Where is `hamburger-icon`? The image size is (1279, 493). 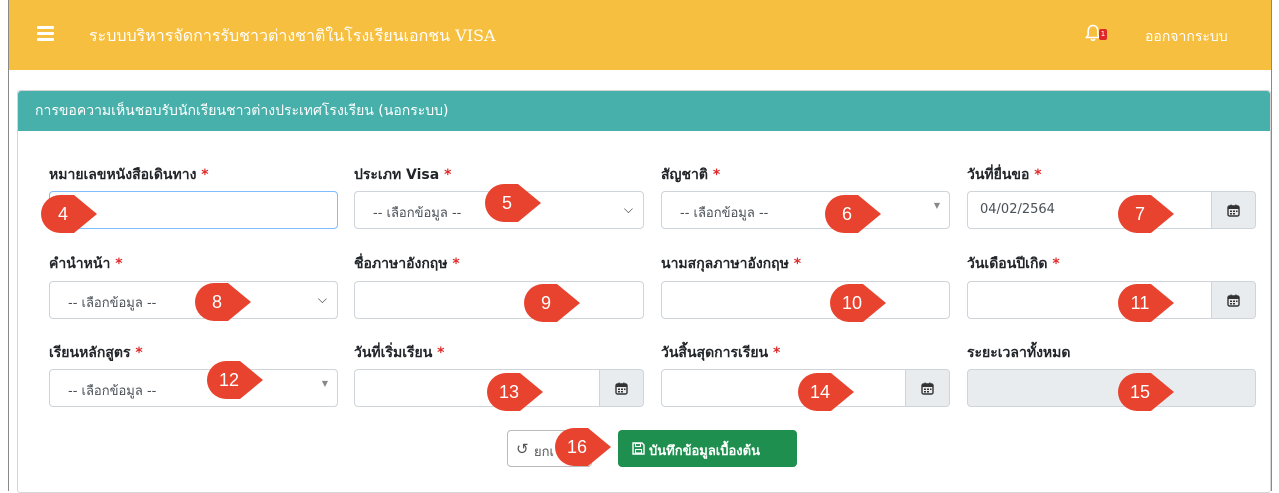
hamburger-icon is located at coordinates (45, 33).